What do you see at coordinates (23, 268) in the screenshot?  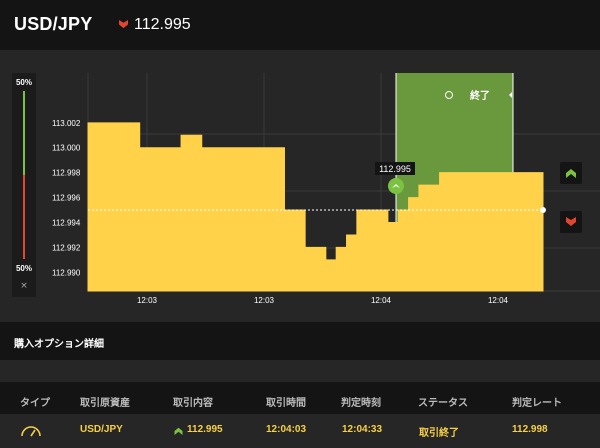 I see `gauge-low-percent: 50%` at bounding box center [23, 268].